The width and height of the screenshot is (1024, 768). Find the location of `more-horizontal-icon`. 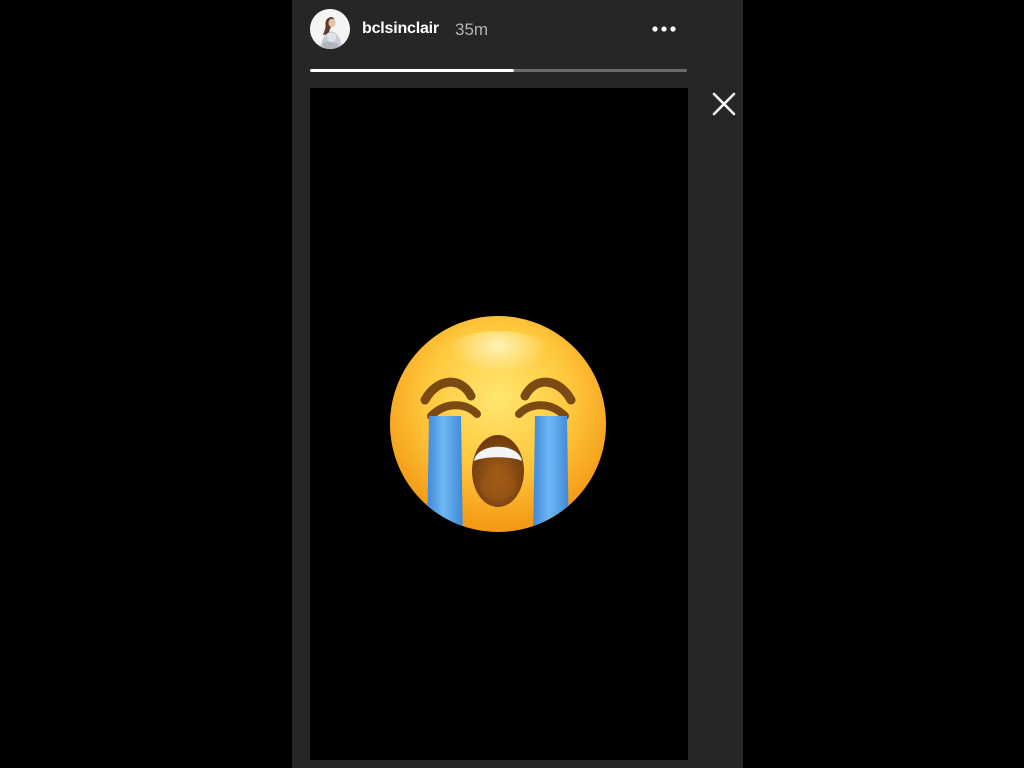

more-horizontal-icon is located at coordinates (664, 29).